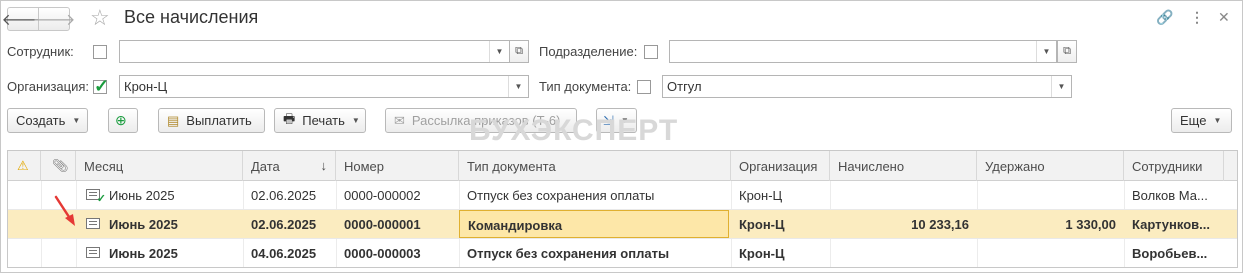 This screenshot has height=273, width=1243. What do you see at coordinates (651, 52) in the screenshot?
I see `department-filter-checkbox` at bounding box center [651, 52].